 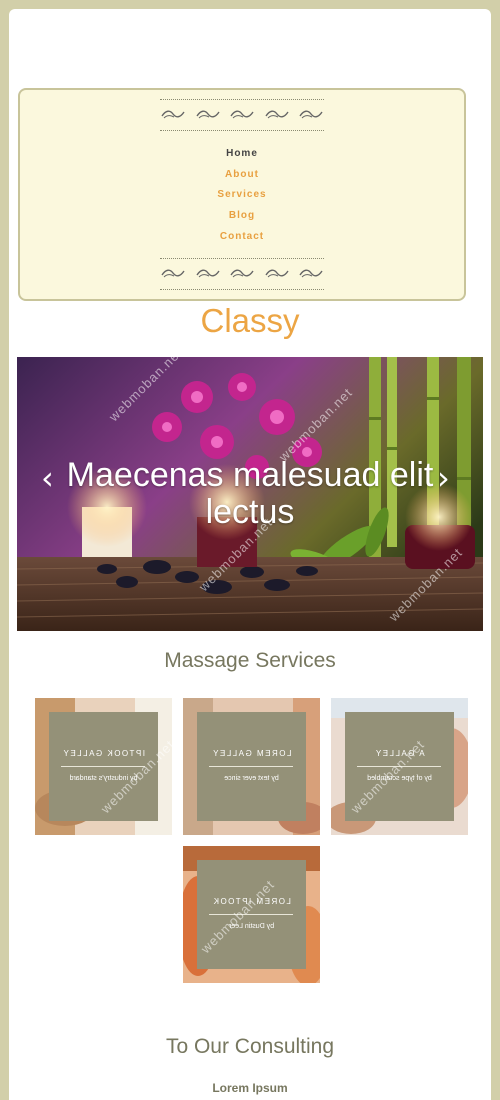 I want to click on gallery-subtitle: by Dustin Leer, so click(x=251, y=926).